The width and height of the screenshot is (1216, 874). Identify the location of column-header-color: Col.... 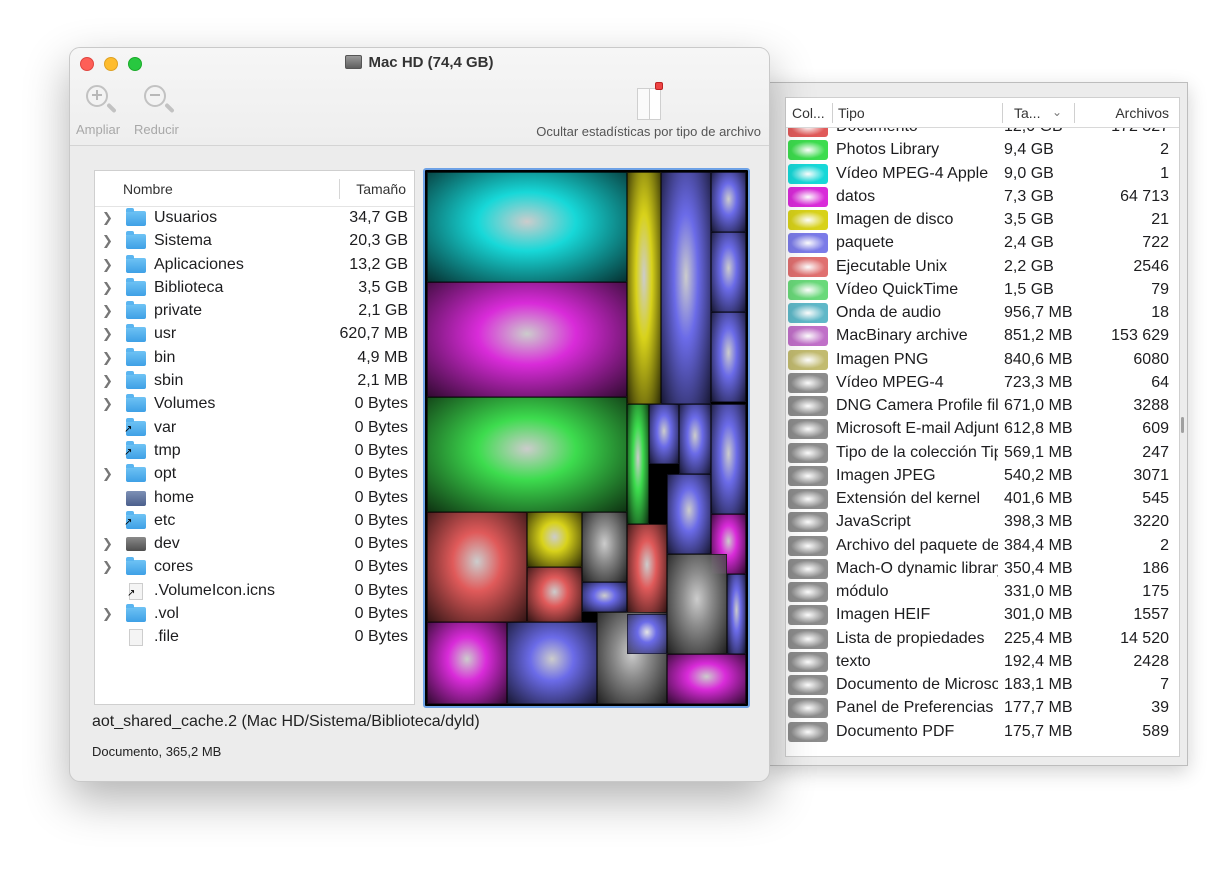
(808, 113).